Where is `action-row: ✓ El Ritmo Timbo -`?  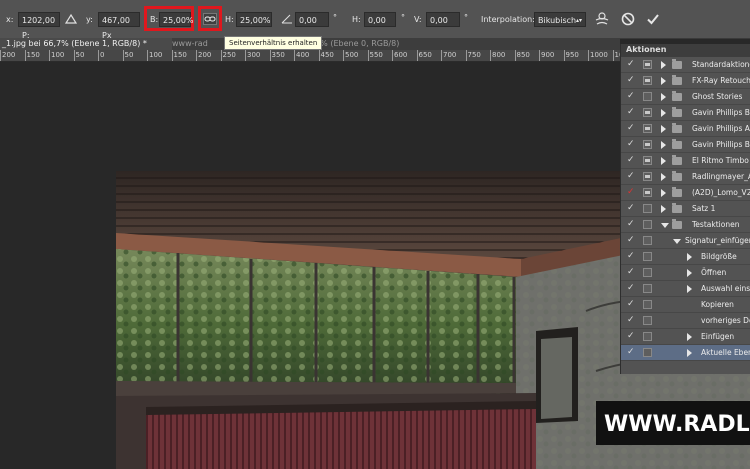 action-row: ✓ El Ritmo Timbo - is located at coordinates (685, 161).